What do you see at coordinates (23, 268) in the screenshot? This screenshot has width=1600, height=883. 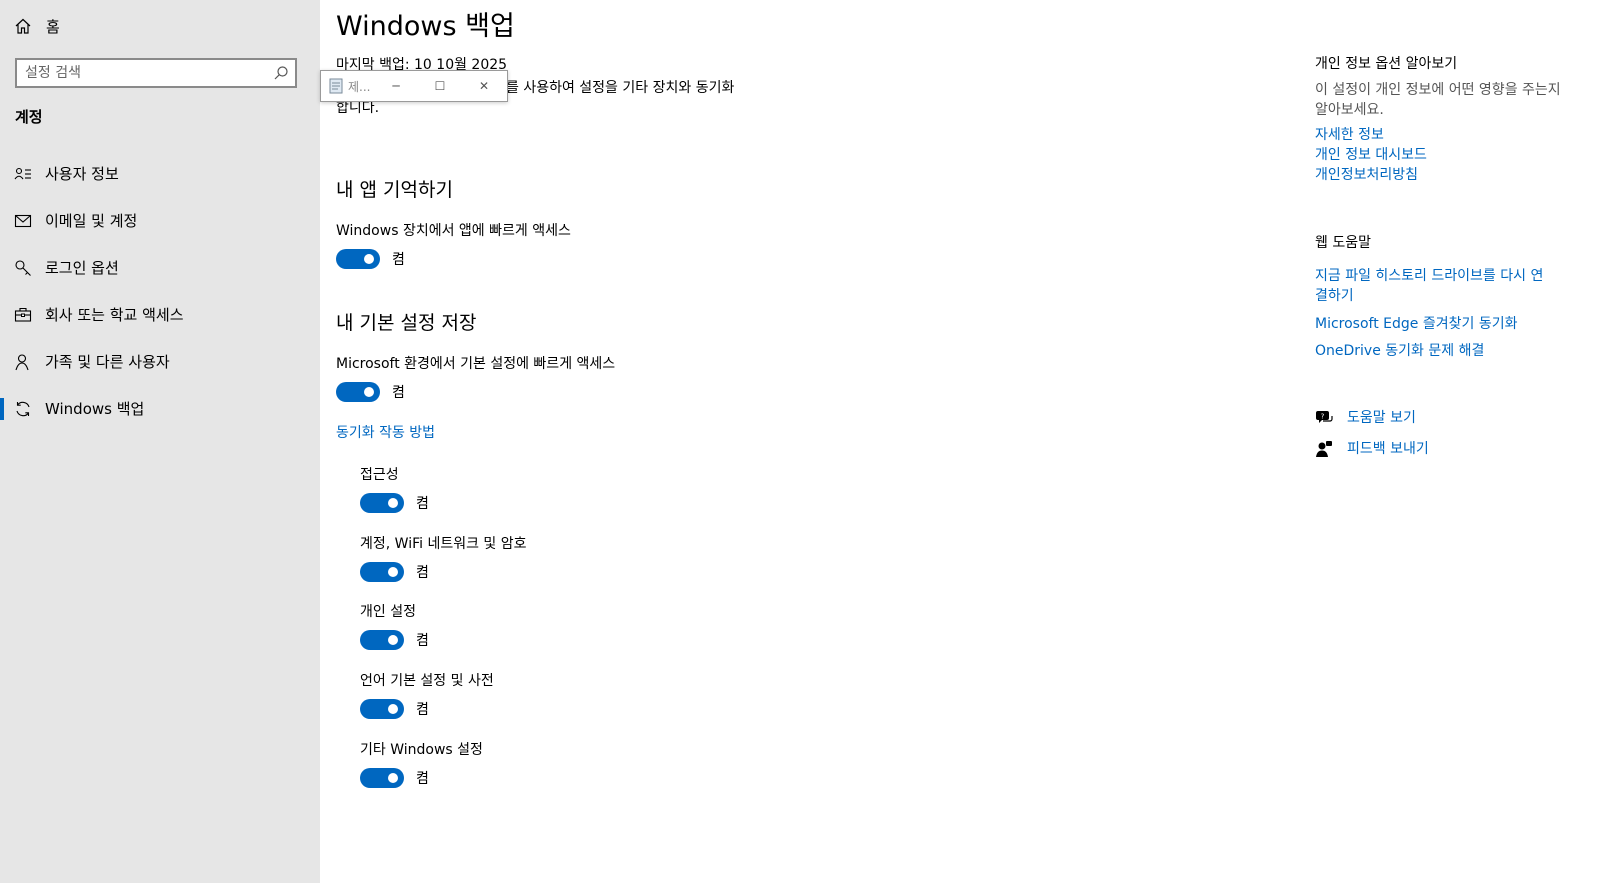 I see `key-icon` at bounding box center [23, 268].